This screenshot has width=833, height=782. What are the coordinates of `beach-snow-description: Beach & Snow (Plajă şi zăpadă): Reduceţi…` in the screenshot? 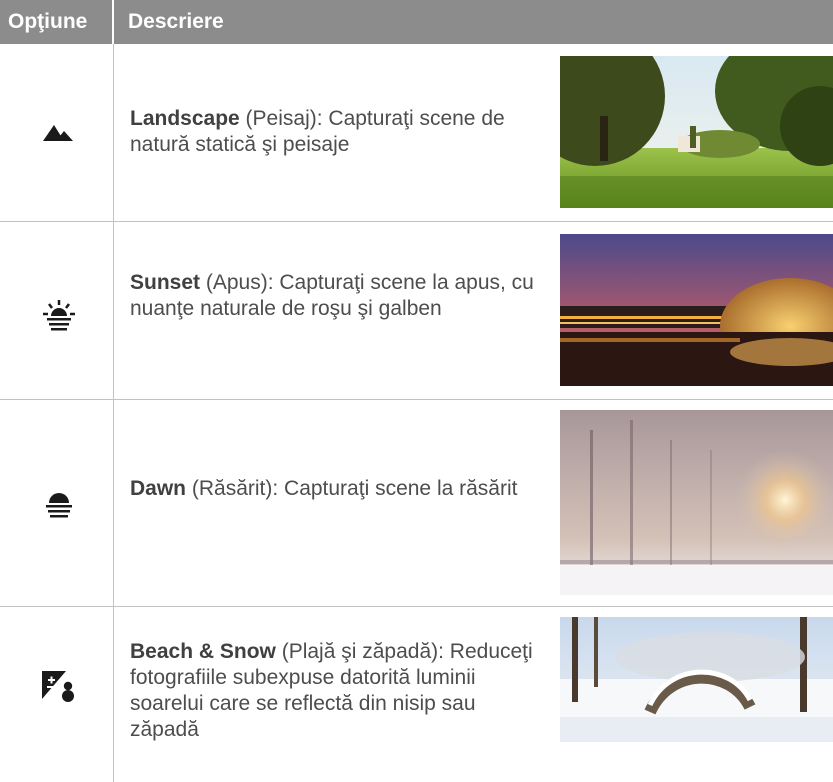 It's located at (332, 691).